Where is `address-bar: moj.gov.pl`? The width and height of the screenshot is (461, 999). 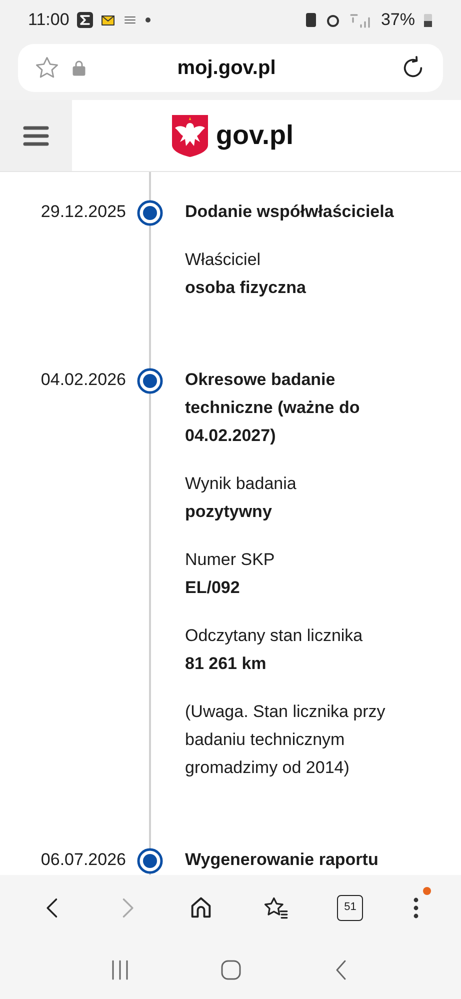
address-bar: moj.gov.pl is located at coordinates (230, 68).